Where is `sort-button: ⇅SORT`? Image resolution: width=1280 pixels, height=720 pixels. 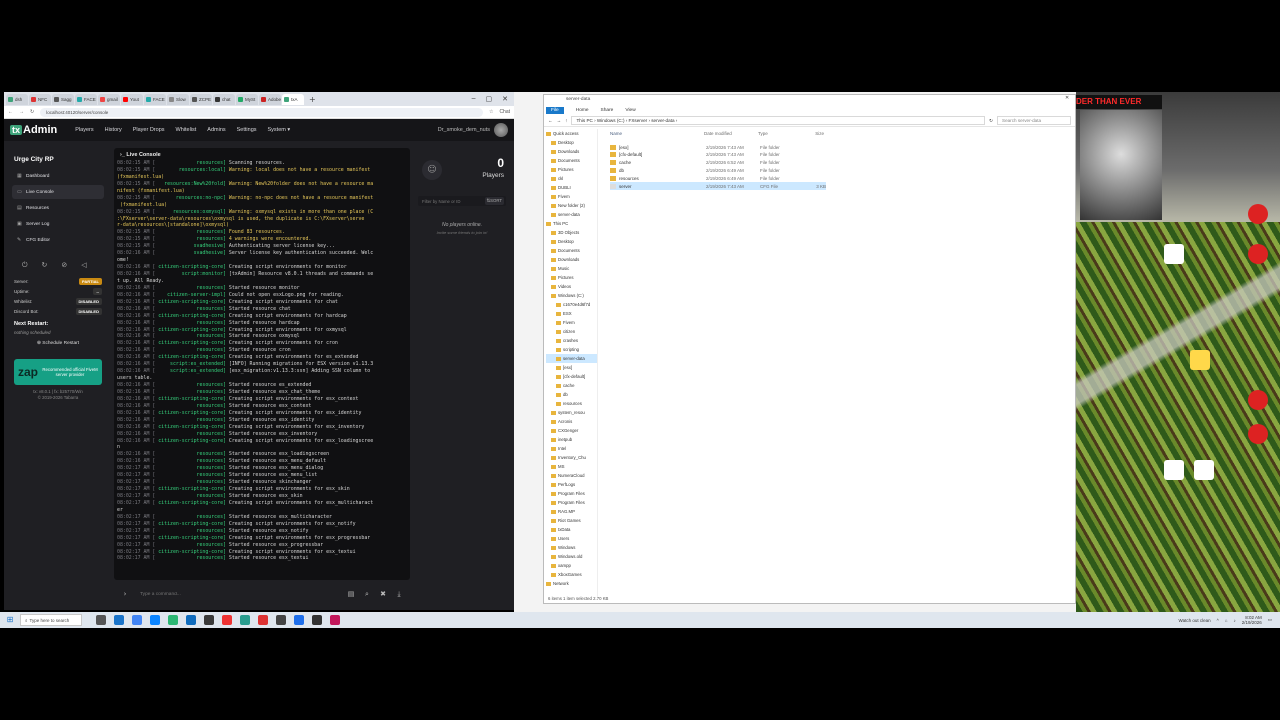
sort-button: ⇅SORT is located at coordinates (494, 201).